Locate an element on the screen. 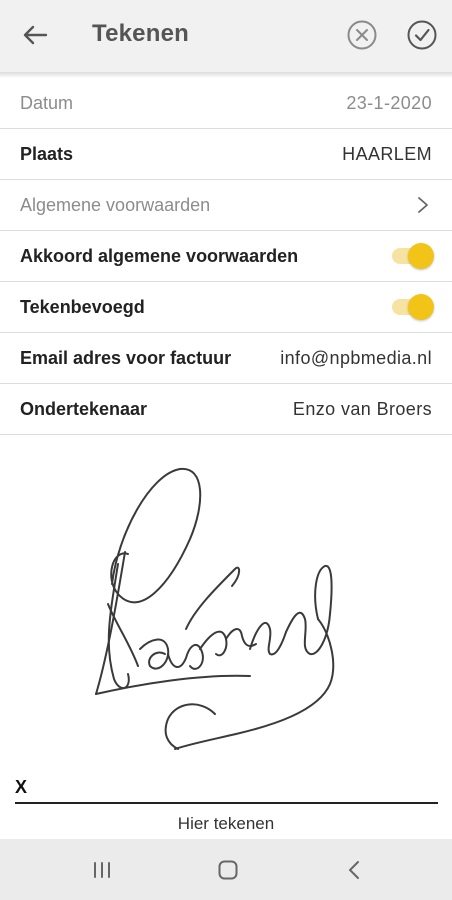 The width and height of the screenshot is (452, 900). circle-x-icon is located at coordinates (362, 35).